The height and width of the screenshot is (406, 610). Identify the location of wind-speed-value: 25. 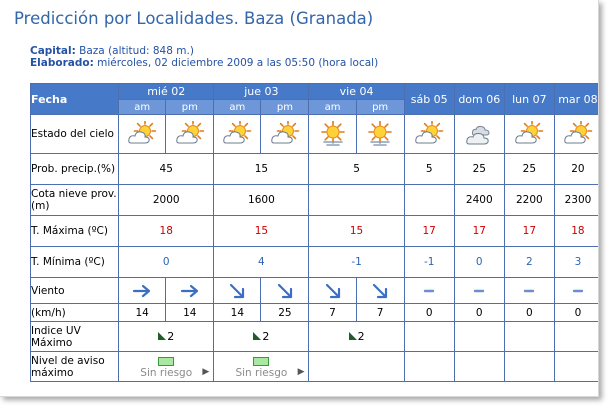
(285, 312).